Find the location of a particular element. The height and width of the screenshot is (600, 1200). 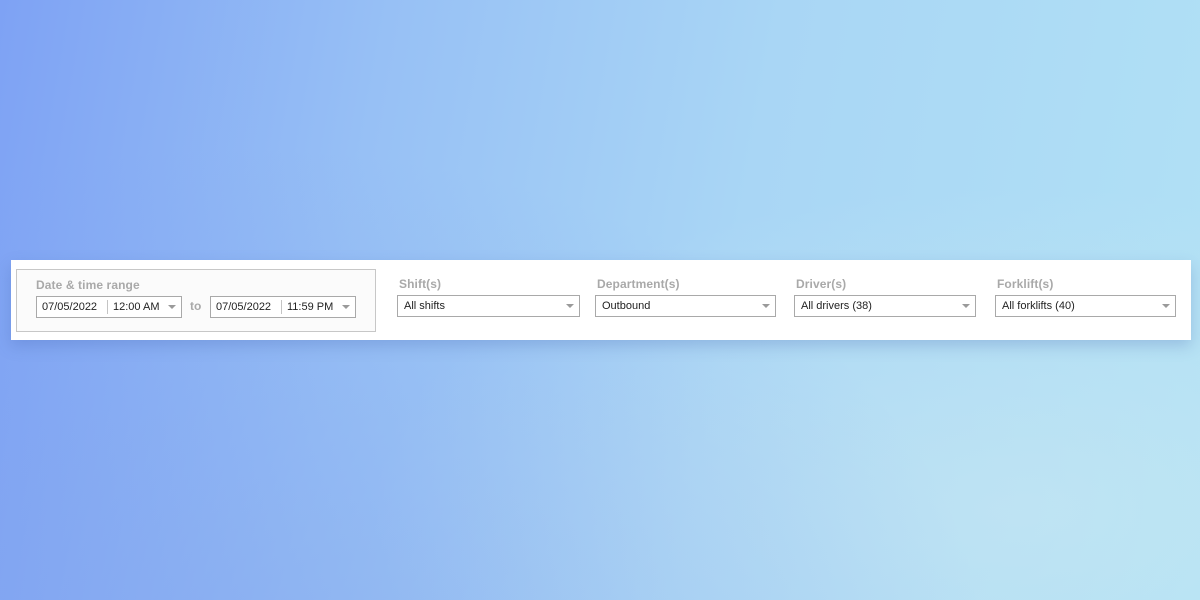

forklifts-label: Forklift(s) is located at coordinates (1025, 284).